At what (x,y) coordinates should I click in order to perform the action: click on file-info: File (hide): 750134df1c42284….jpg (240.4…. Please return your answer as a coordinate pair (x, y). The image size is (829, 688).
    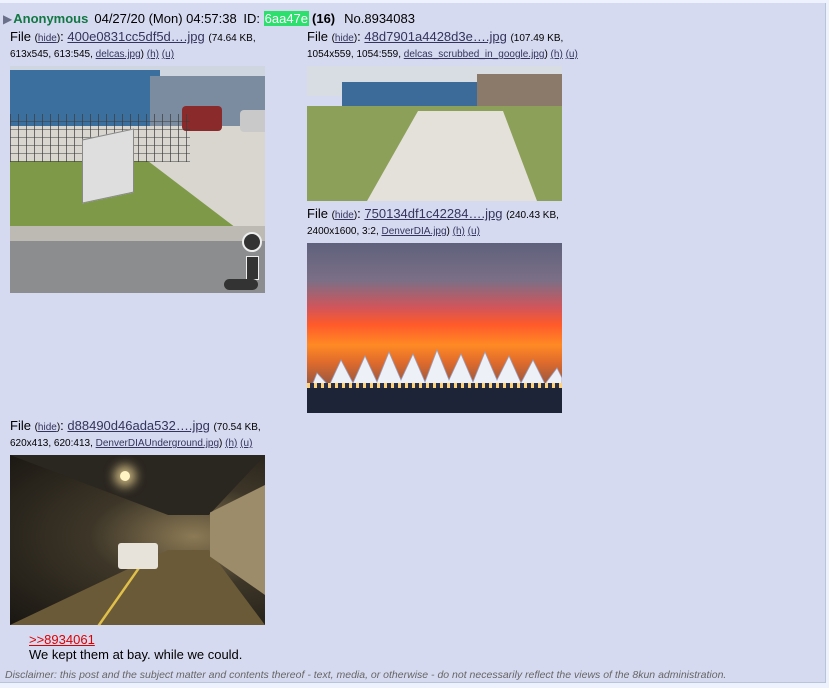
    Looking at the image, I should click on (433, 221).